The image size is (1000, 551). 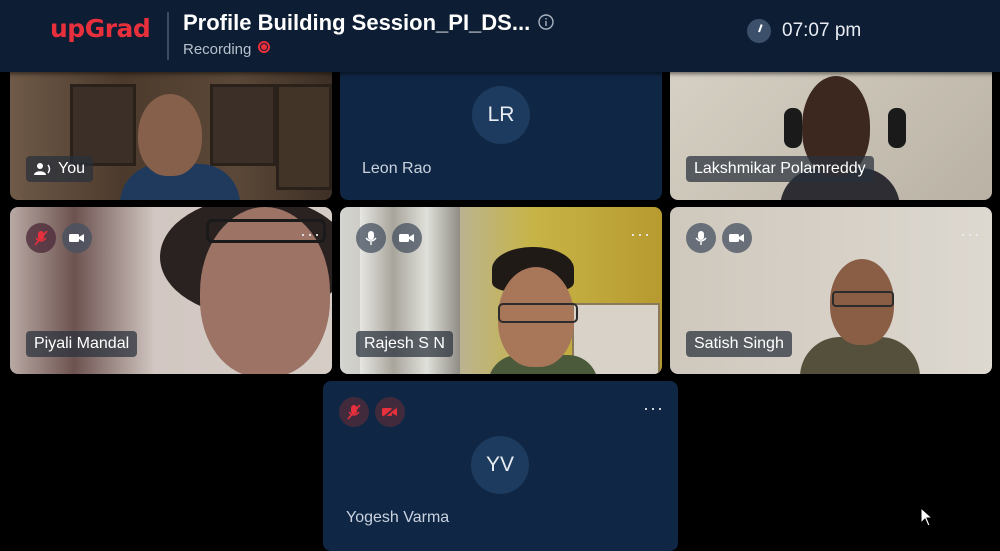 I want to click on participant-name: Leon Rao, so click(x=397, y=168).